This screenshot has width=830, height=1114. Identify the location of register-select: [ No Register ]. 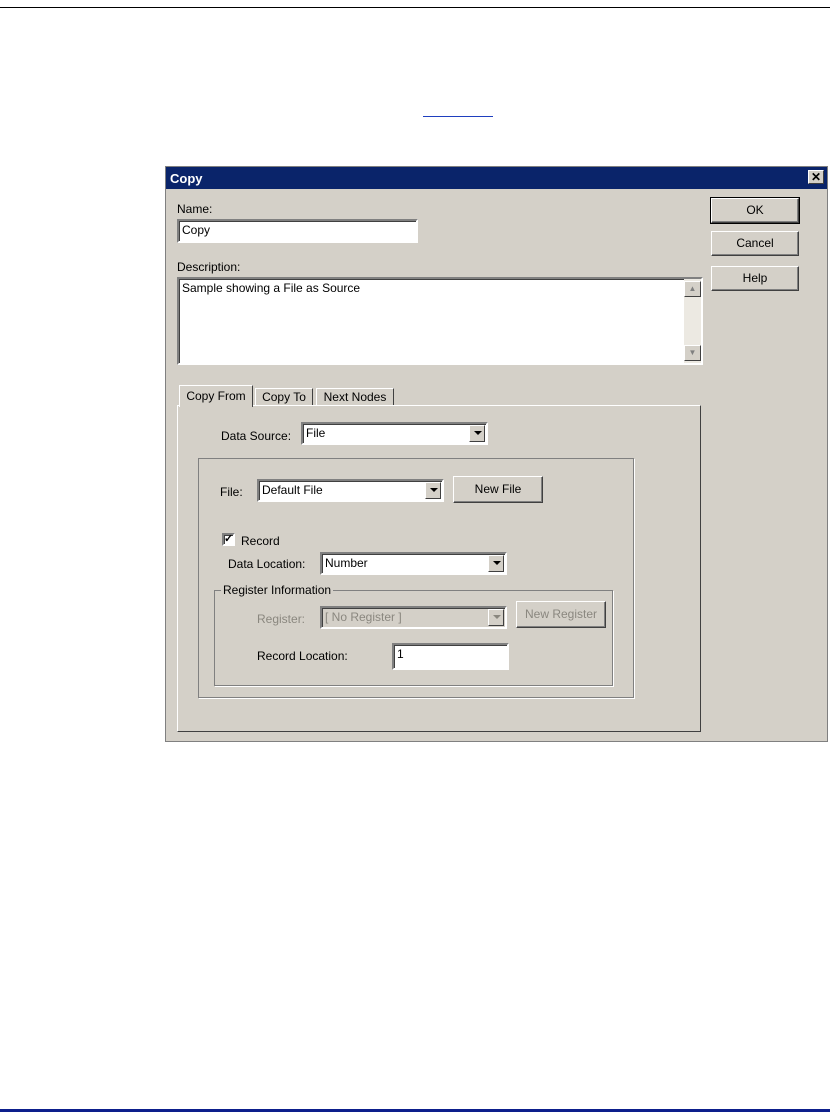
(413, 617).